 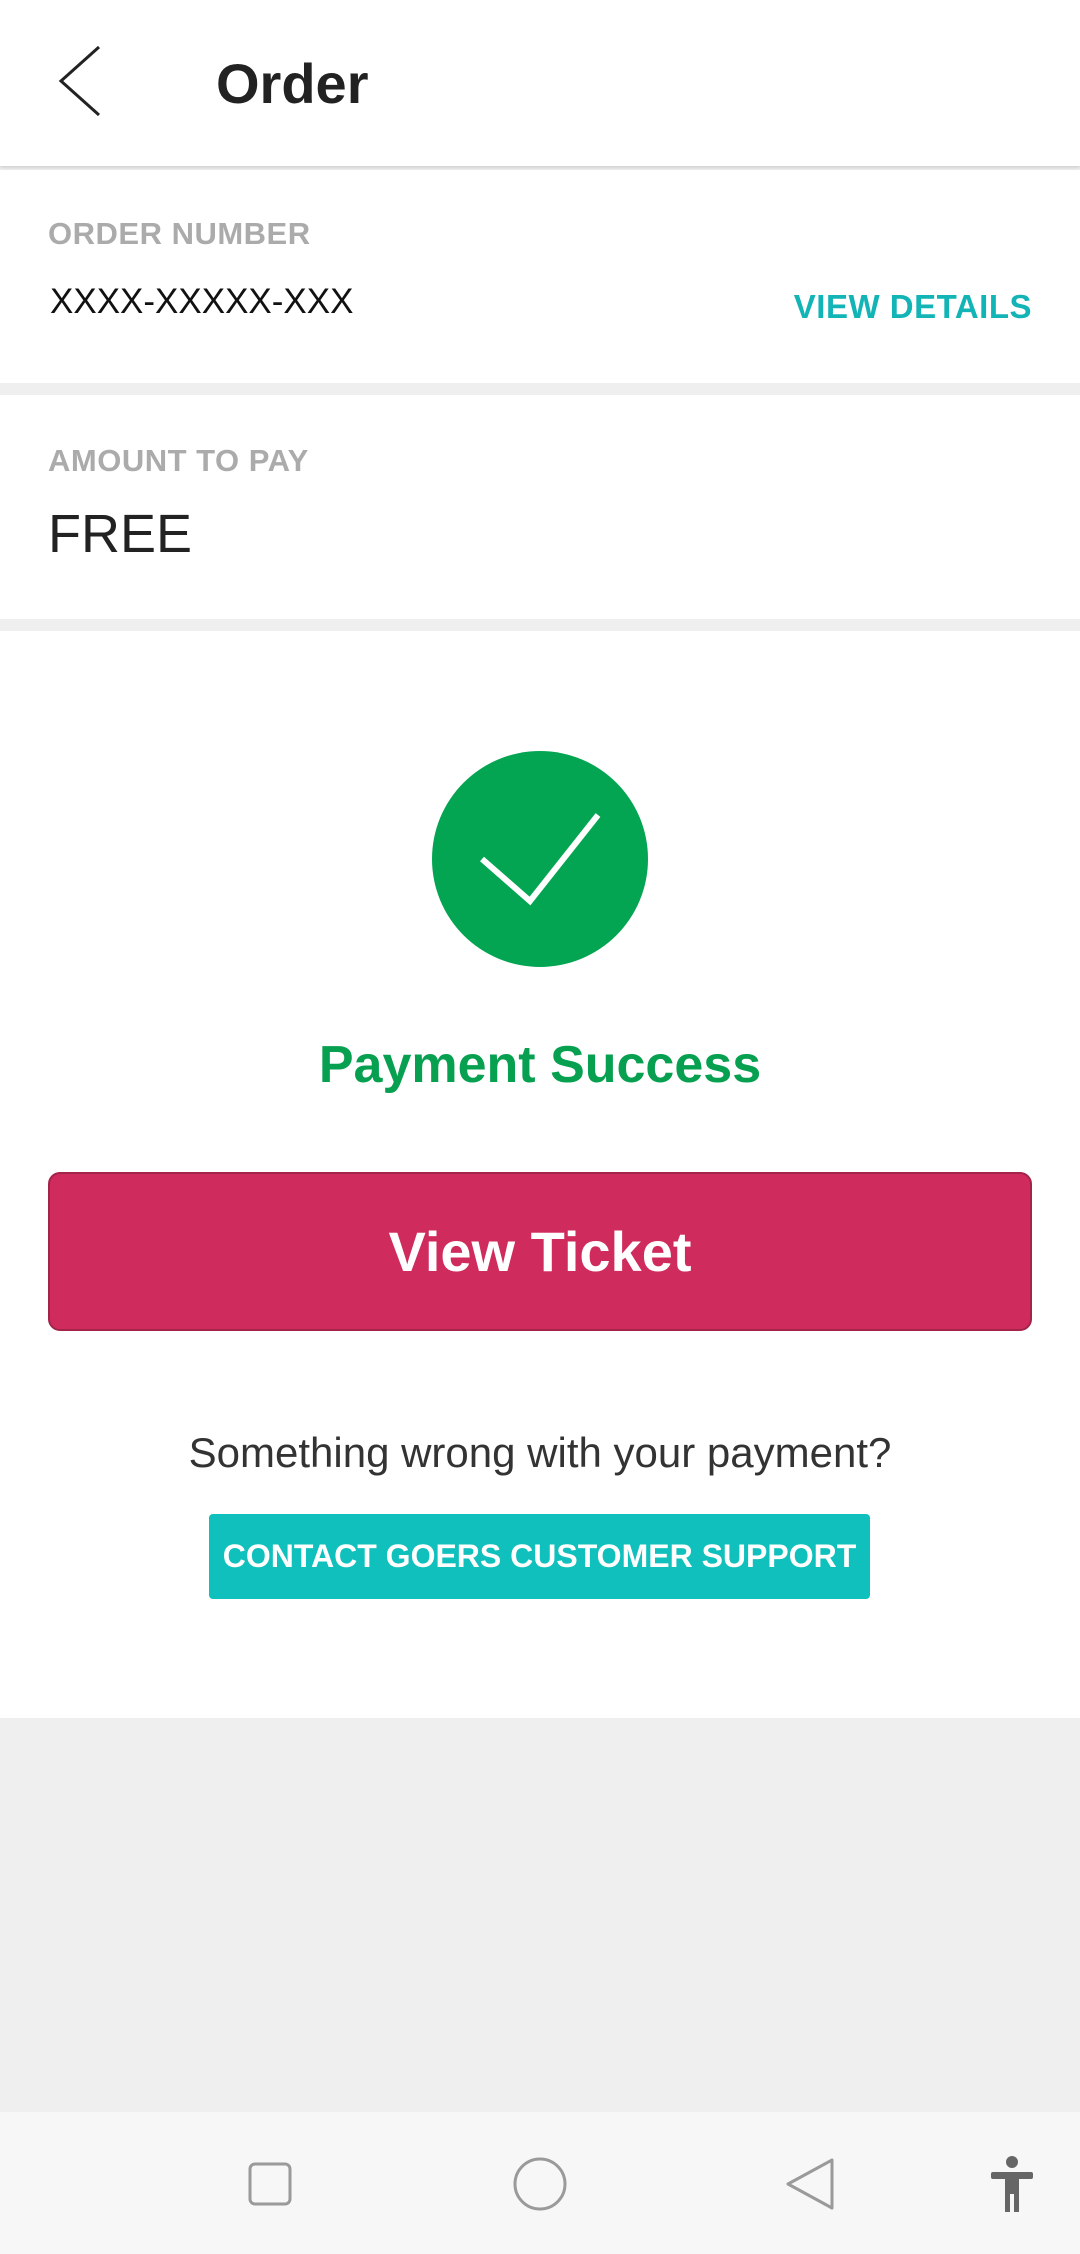 I want to click on view-ticket-button: View Ticket, so click(x=540, y=1251).